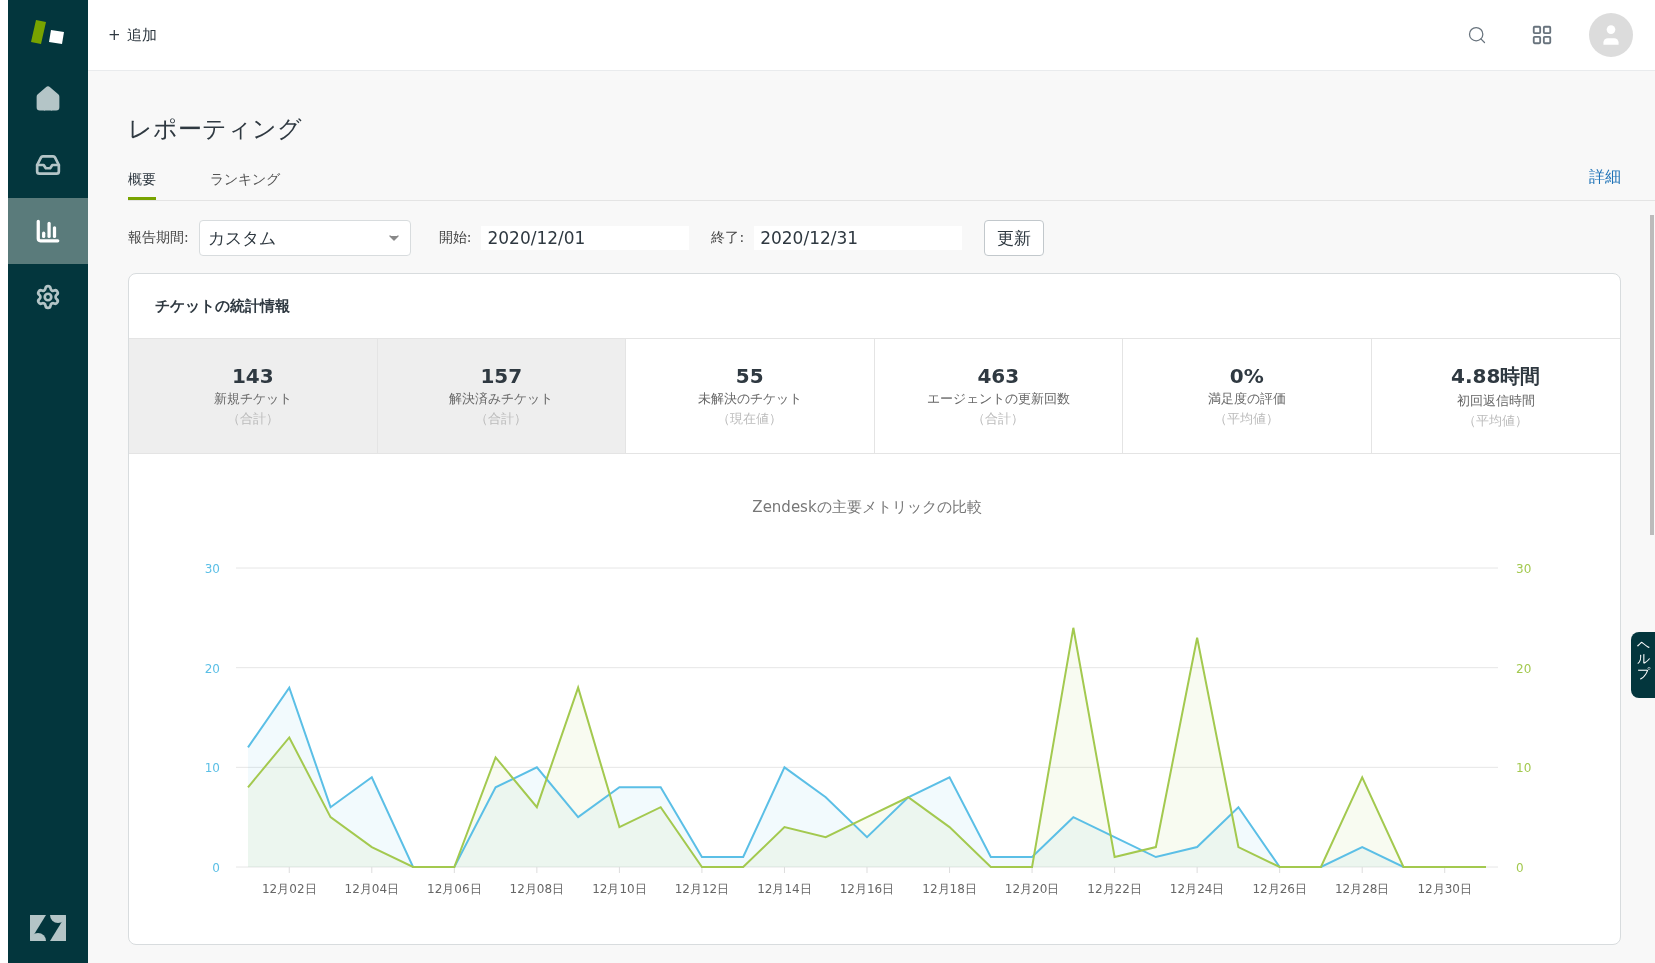 The image size is (1655, 963). What do you see at coordinates (455, 238) in the screenshot?
I see `start-label: 開始:` at bounding box center [455, 238].